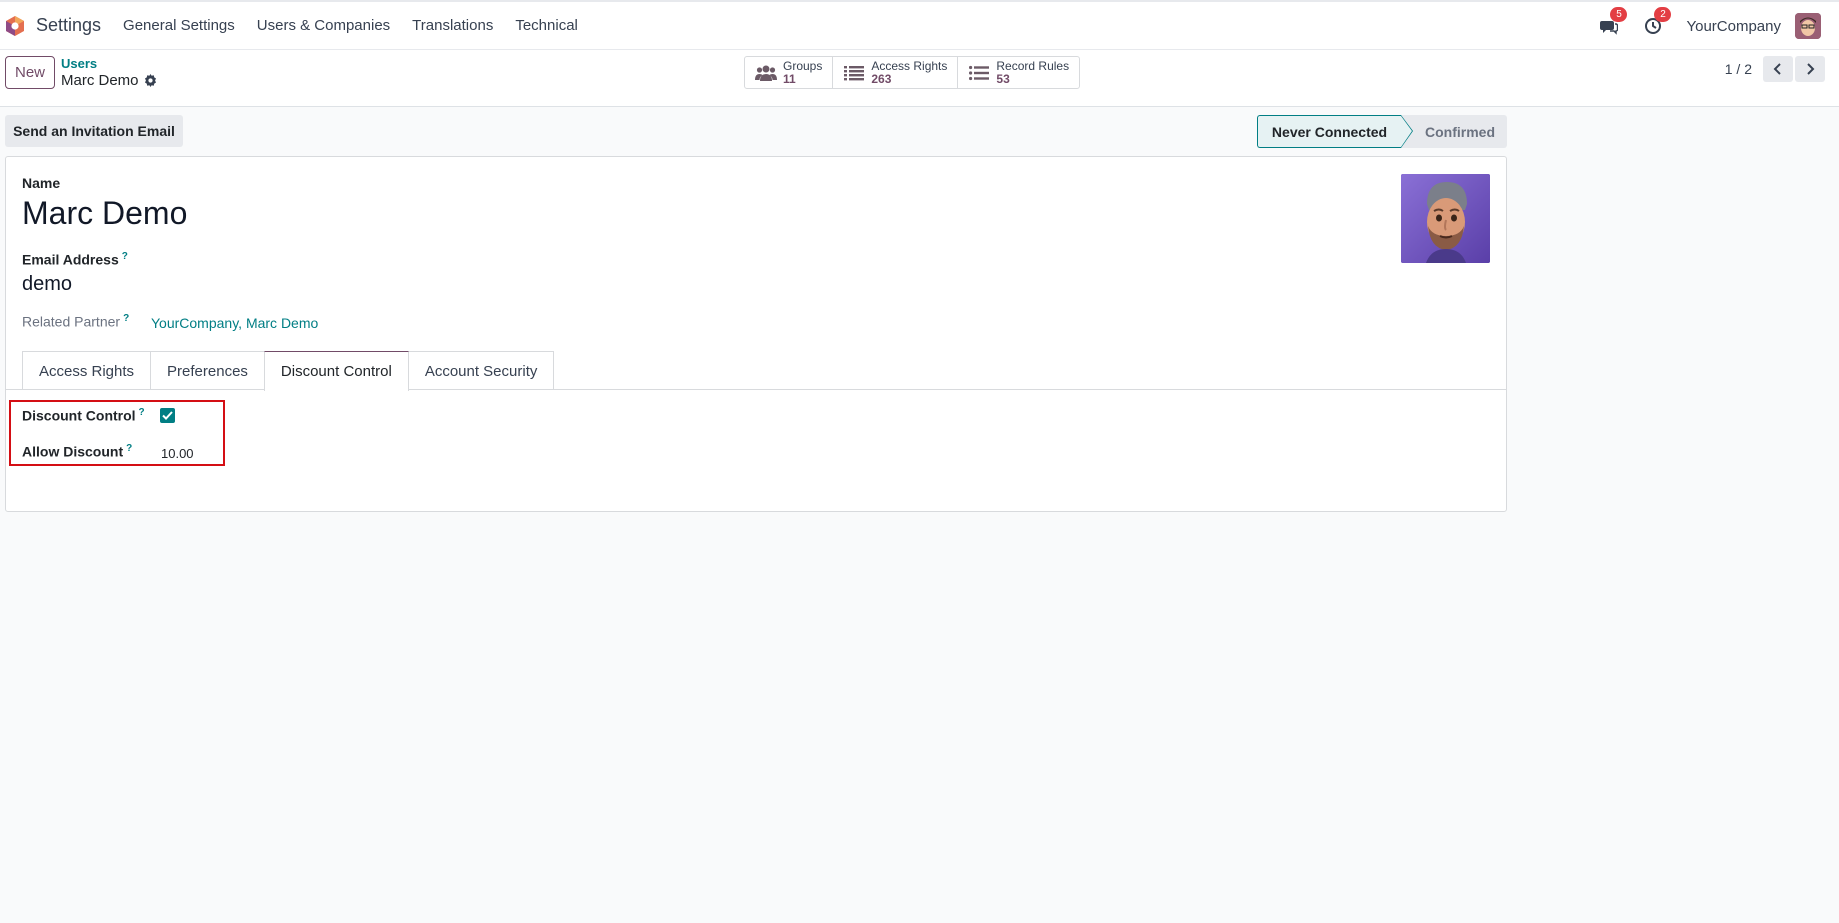  I want to click on tabs-divider, so click(756, 389).